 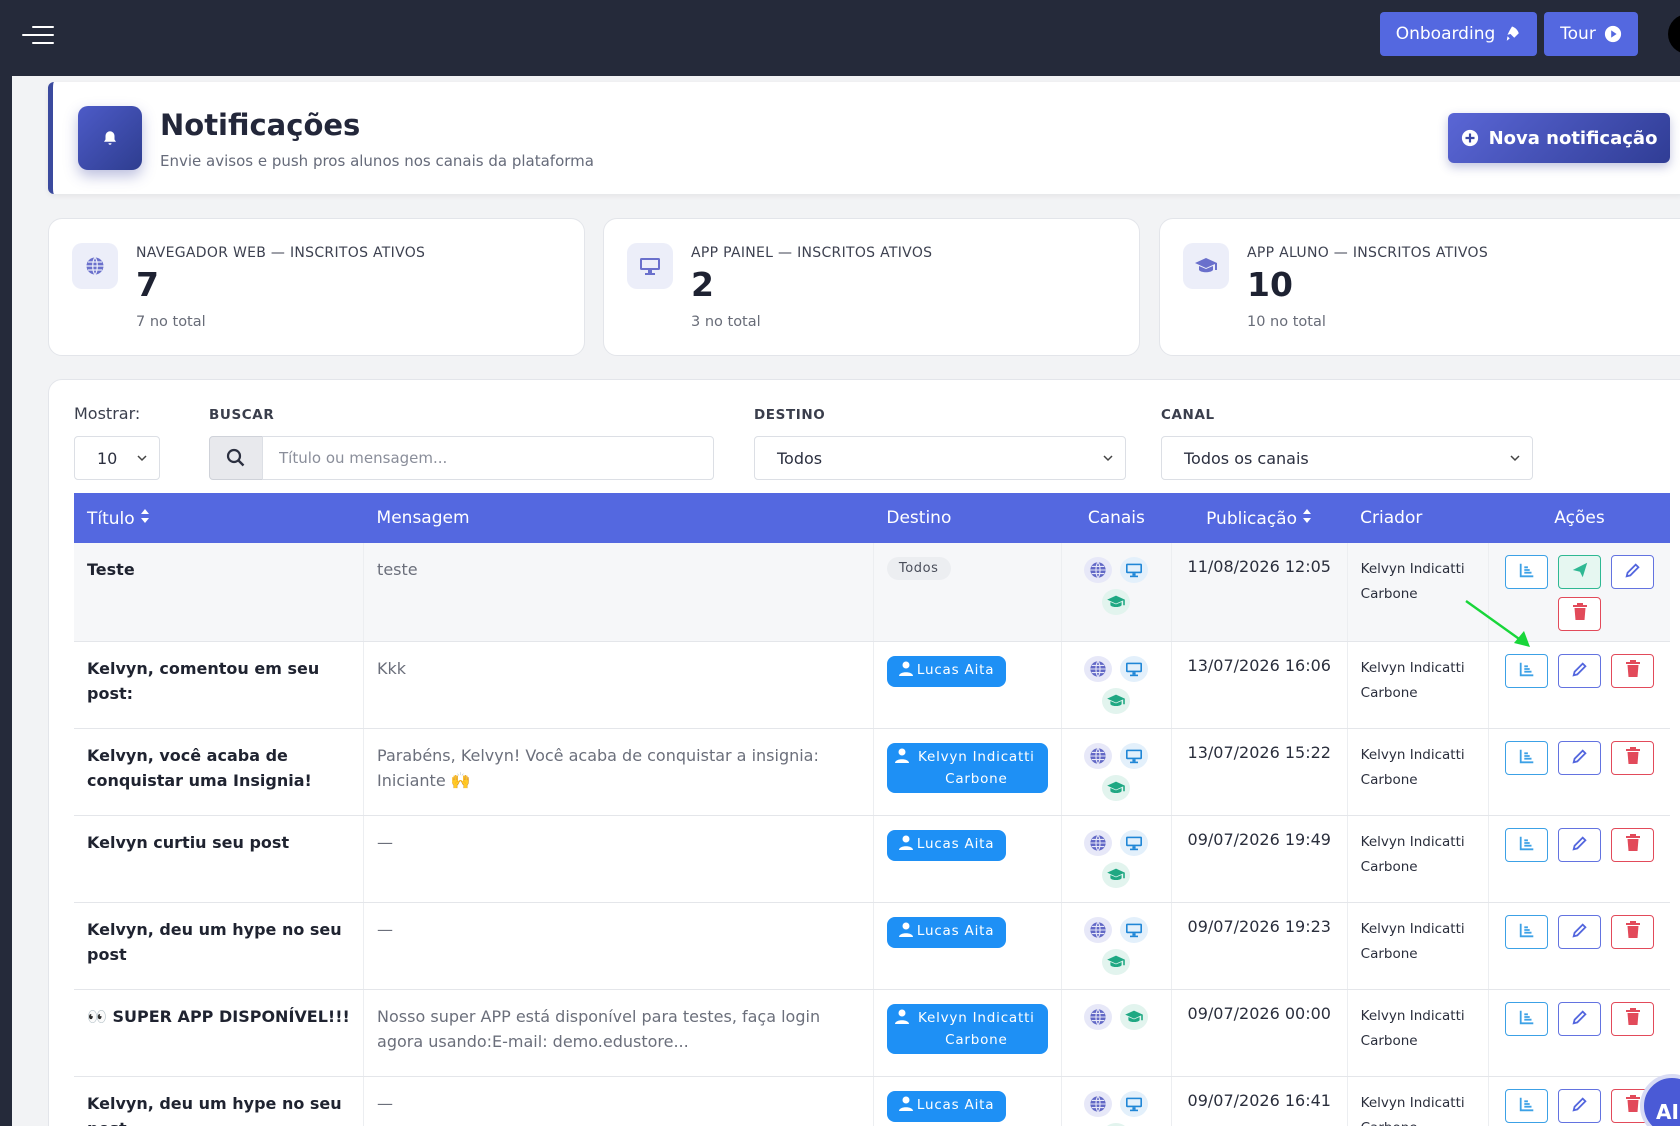 What do you see at coordinates (1259, 685) in the screenshot?
I see `cell-publicacao: 13/07/2026 16:06` at bounding box center [1259, 685].